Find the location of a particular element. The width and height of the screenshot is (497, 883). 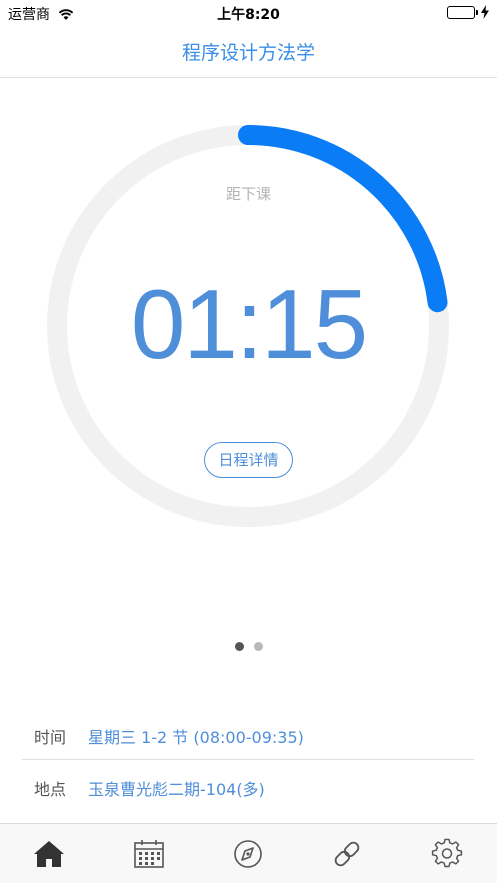

status-time: 上午8:20 is located at coordinates (248, 15).